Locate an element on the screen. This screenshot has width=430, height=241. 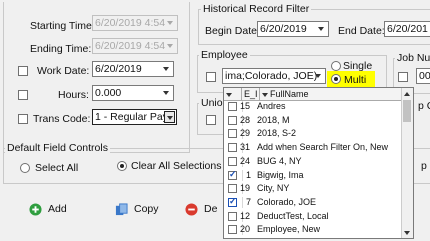
job-checkbox is located at coordinates (403, 77).